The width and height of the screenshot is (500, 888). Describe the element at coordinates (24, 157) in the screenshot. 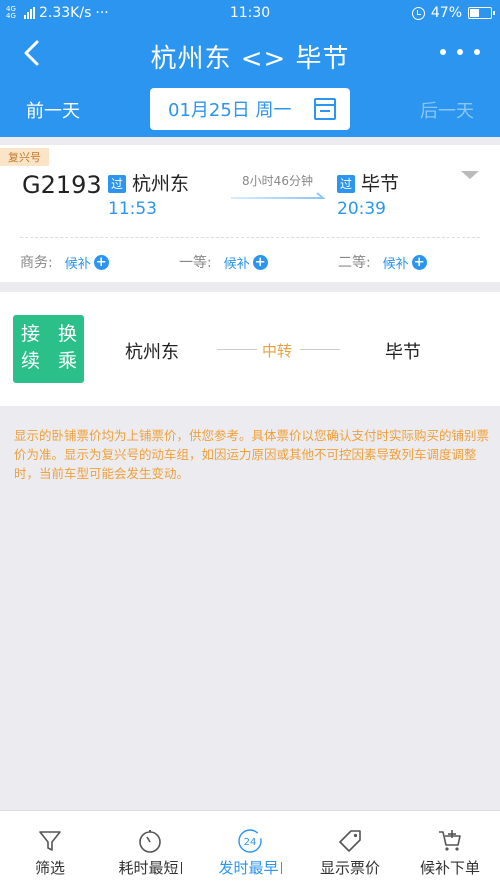

I see `fuxing-tag: 复兴号` at that location.